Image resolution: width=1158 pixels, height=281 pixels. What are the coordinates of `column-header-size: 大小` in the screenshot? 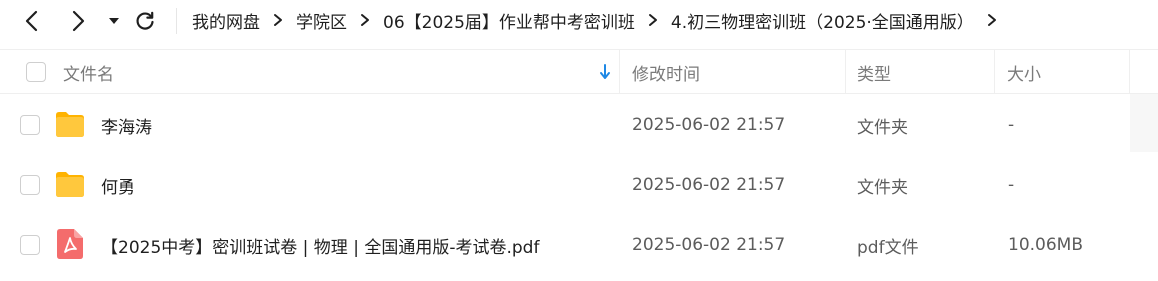 It's located at (1024, 72).